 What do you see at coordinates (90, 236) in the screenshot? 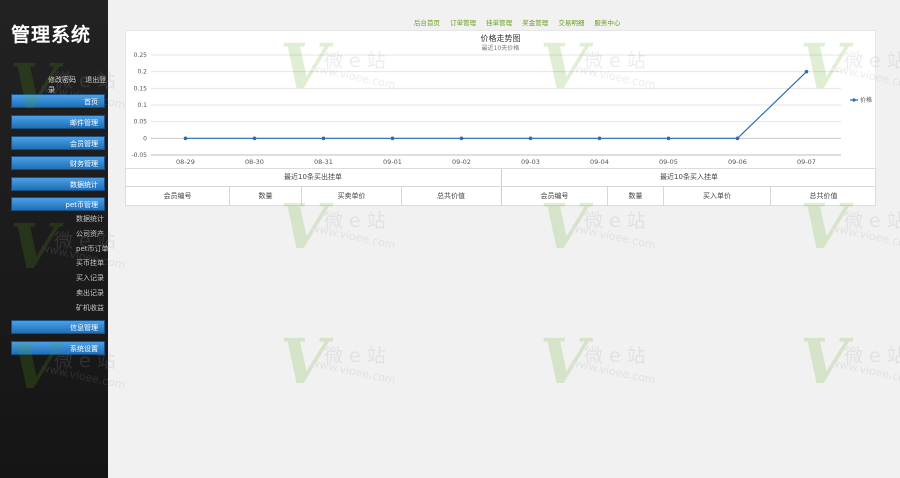
I see `submenu-item: 公司资产` at bounding box center [90, 236].